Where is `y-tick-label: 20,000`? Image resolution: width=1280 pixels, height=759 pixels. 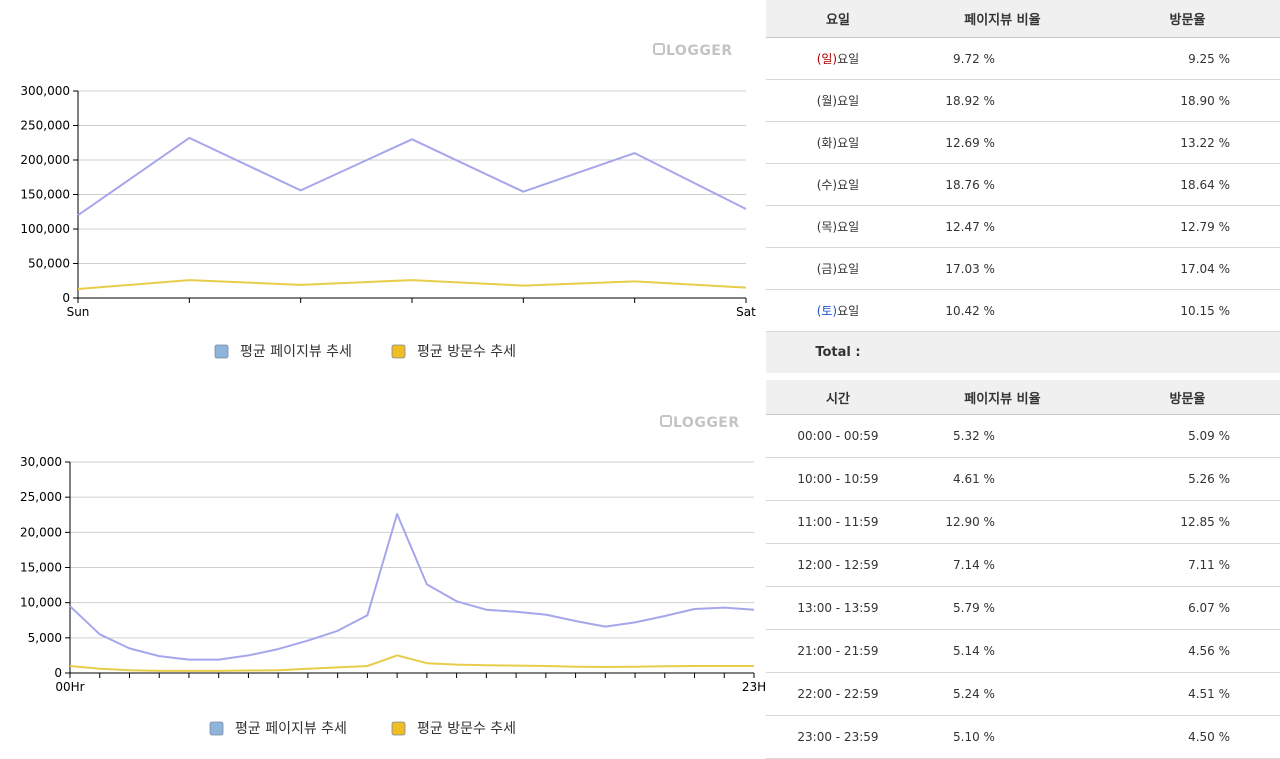 y-tick-label: 20,000 is located at coordinates (41, 532).